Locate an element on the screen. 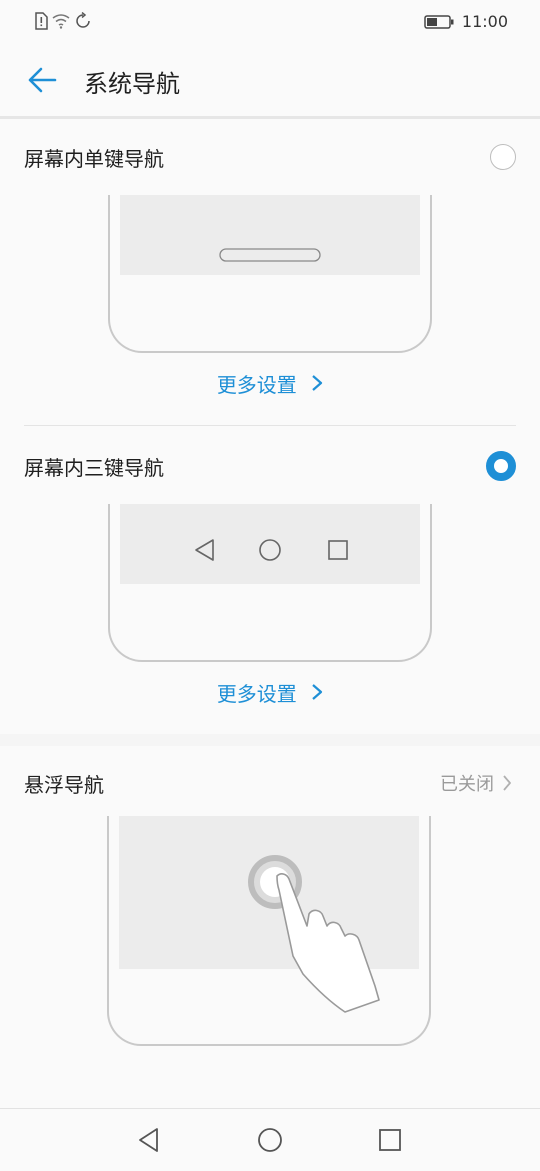 Image resolution: width=540 pixels, height=1171 pixels. single-key-illustration is located at coordinates (270, 274).